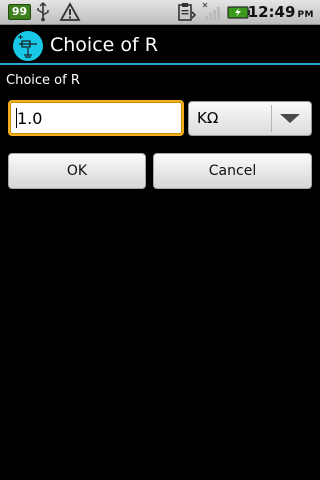 Image resolution: width=320 pixels, height=480 pixels. What do you see at coordinates (96, 118) in the screenshot?
I see `resistance-value-input` at bounding box center [96, 118].